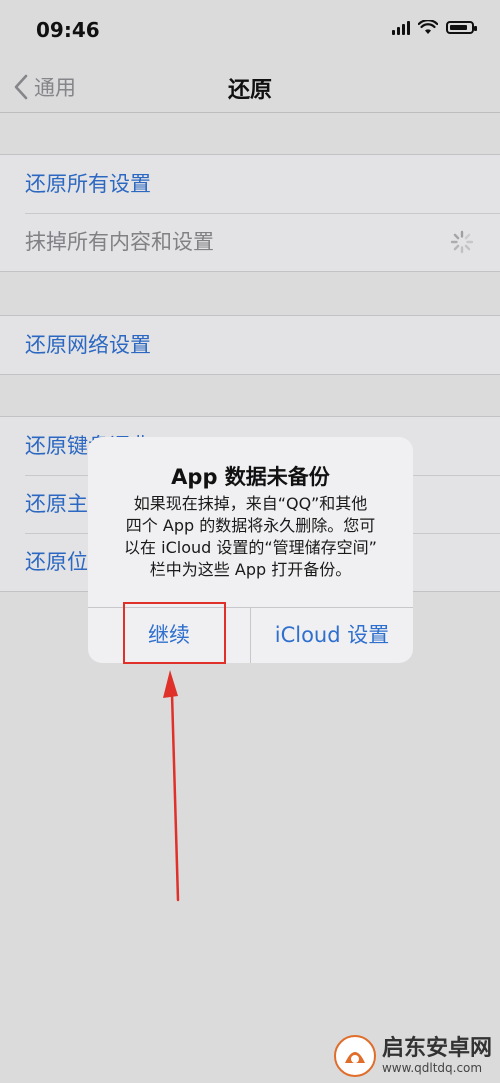 Image resolution: width=500 pixels, height=1083 pixels. What do you see at coordinates (436, 1048) in the screenshot?
I see `watermark-name: 启东安卓网` at bounding box center [436, 1048].